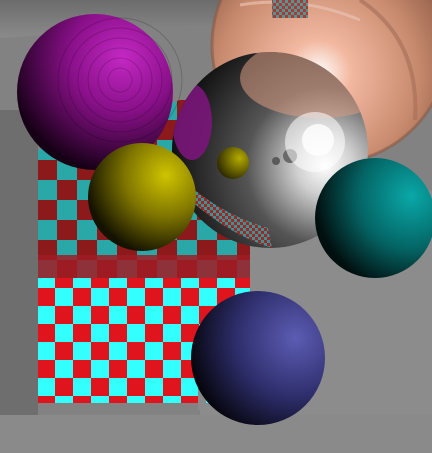 Image resolution: width=432 pixels, height=453 pixels. What do you see at coordinates (142, 197) in the screenshot?
I see `olive-sphere` at bounding box center [142, 197].